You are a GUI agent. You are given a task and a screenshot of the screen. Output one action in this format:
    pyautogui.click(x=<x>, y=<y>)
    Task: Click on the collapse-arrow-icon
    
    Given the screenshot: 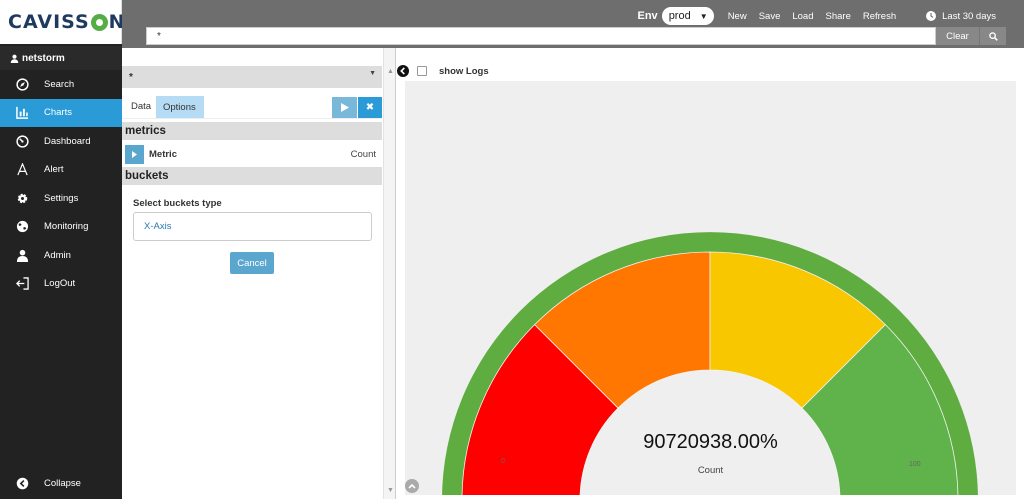 What is the action you would take?
    pyautogui.click(x=22, y=483)
    